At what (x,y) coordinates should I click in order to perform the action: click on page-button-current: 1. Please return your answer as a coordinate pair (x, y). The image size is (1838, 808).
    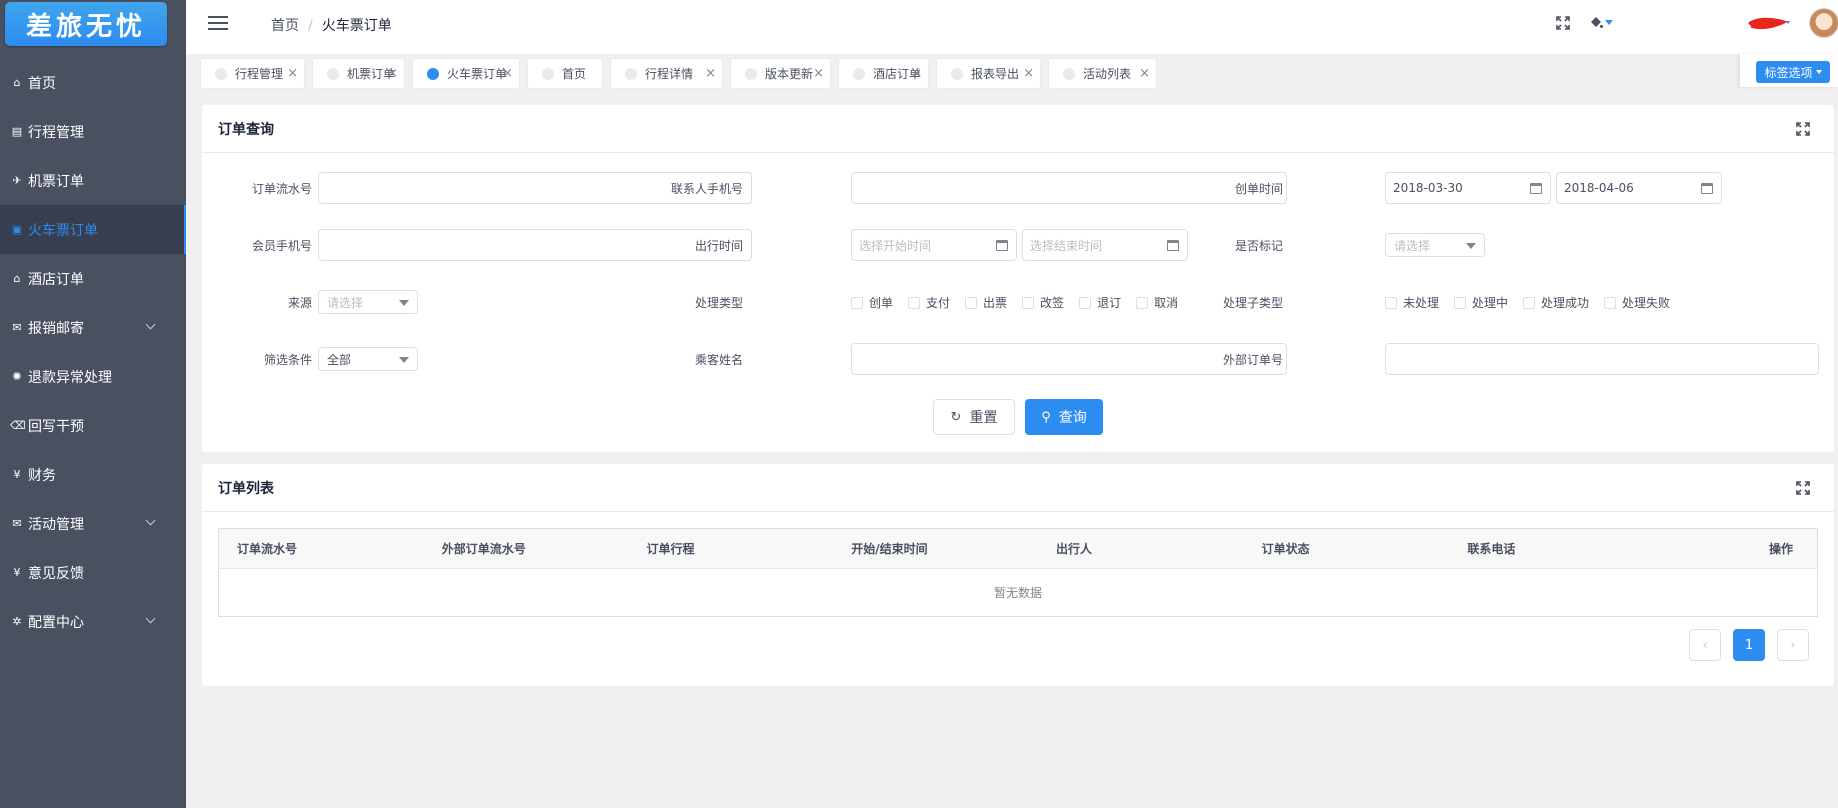
    Looking at the image, I should click on (1749, 645).